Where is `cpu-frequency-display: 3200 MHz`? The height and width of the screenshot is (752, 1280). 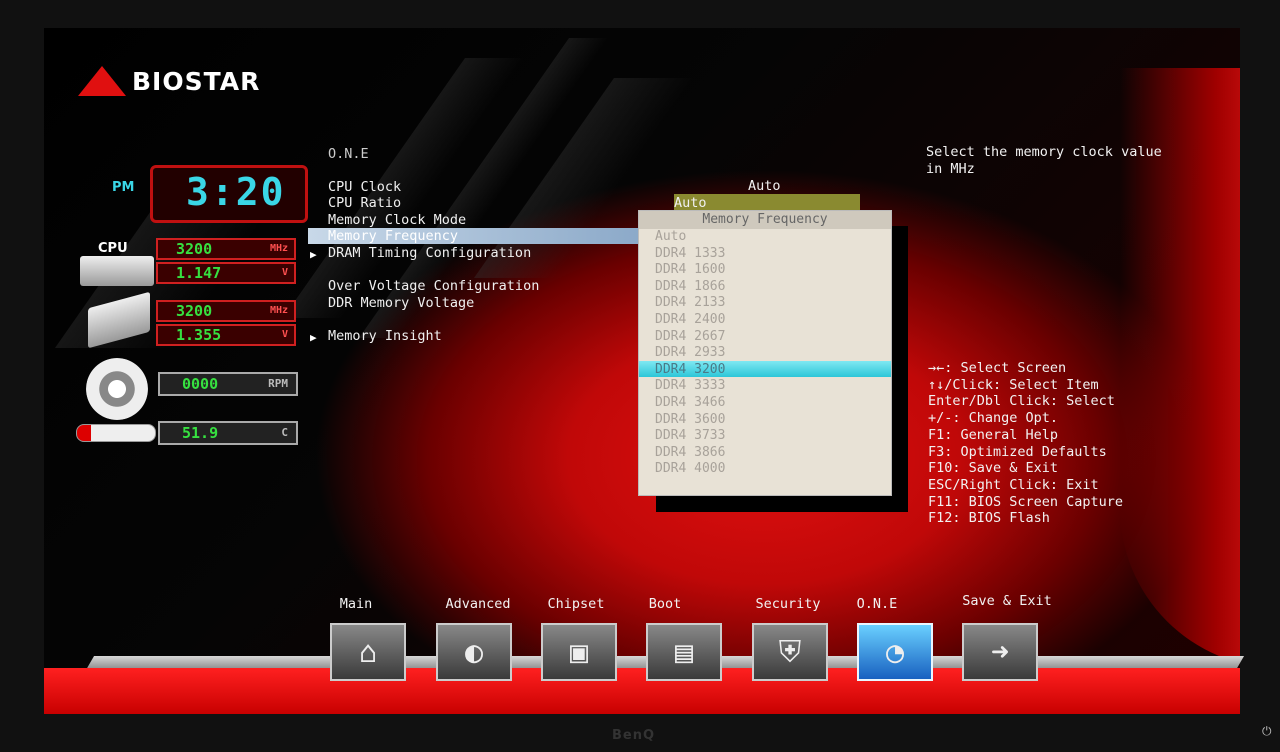
cpu-frequency-display: 3200 MHz is located at coordinates (226, 249).